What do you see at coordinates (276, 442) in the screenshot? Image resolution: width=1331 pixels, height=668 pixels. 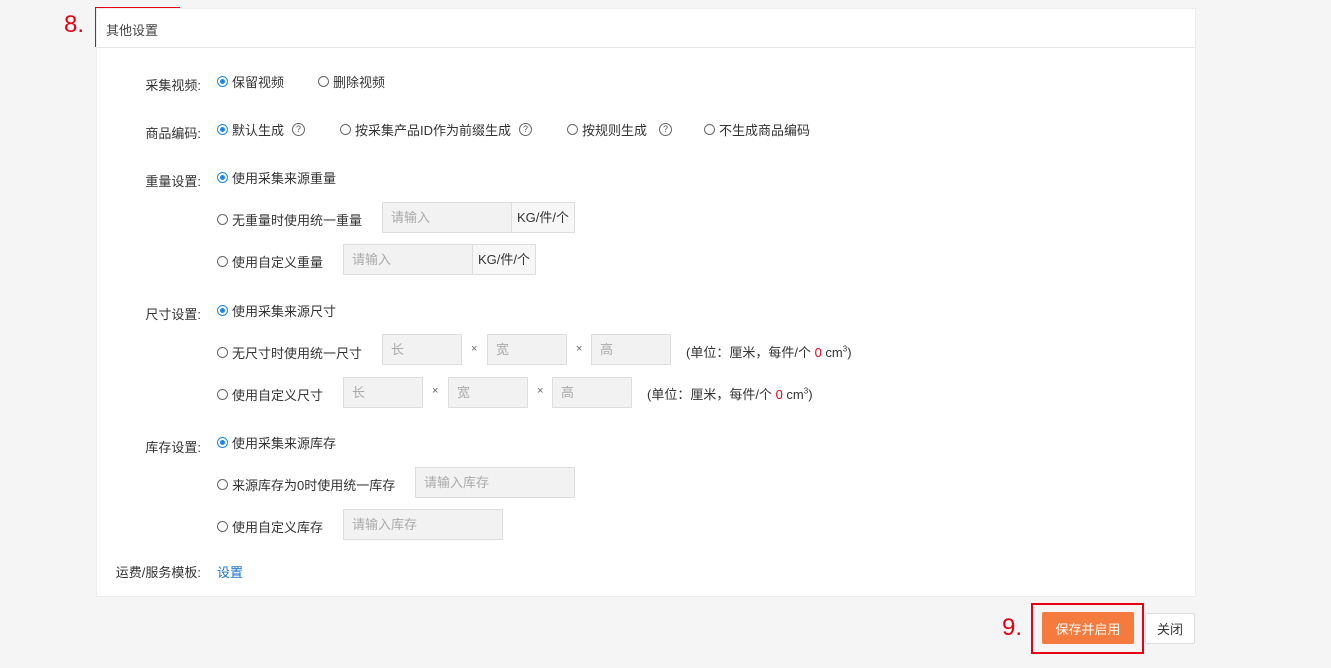 I see `radio-stock-source: 使用采集来源库存` at bounding box center [276, 442].